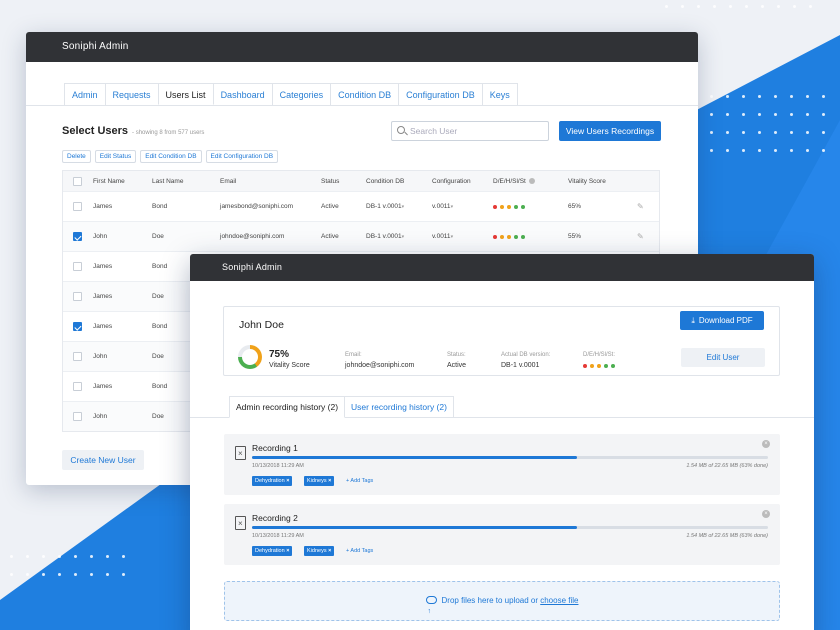 The height and width of the screenshot is (630, 840). I want to click on search-input: Search User, so click(470, 131).